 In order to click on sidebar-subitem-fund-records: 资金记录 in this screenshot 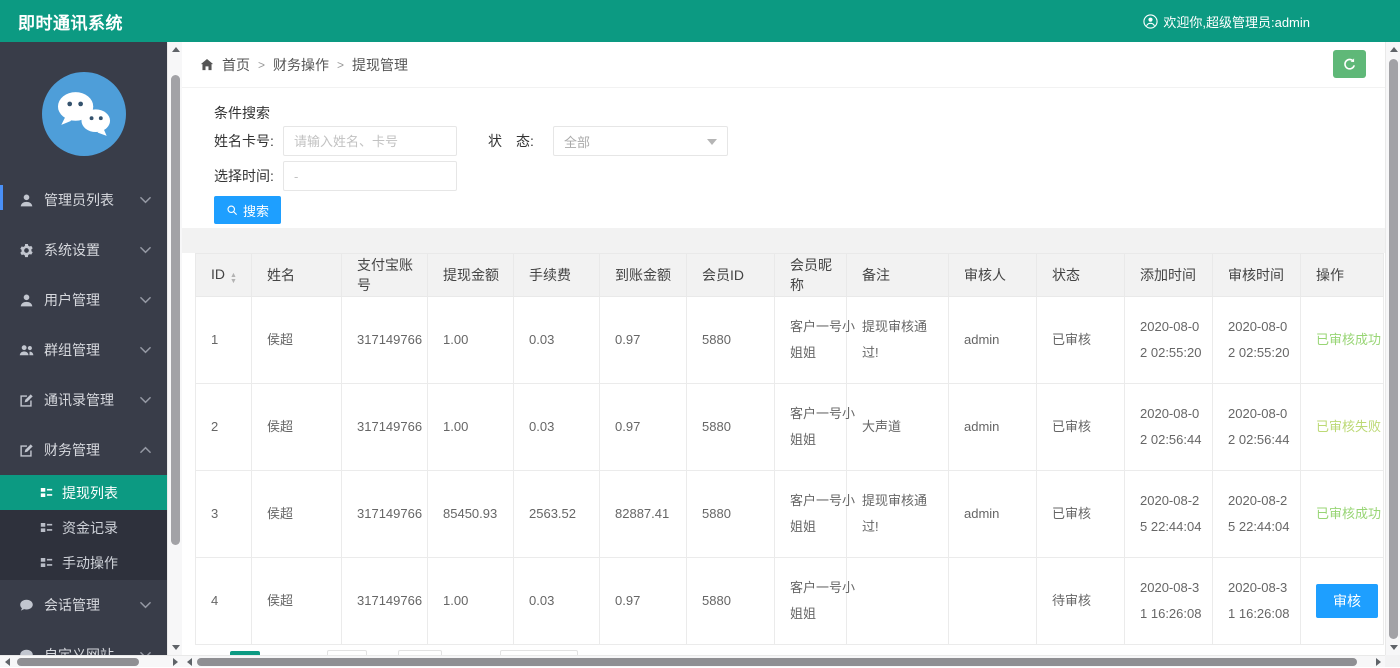, I will do `click(83, 527)`.